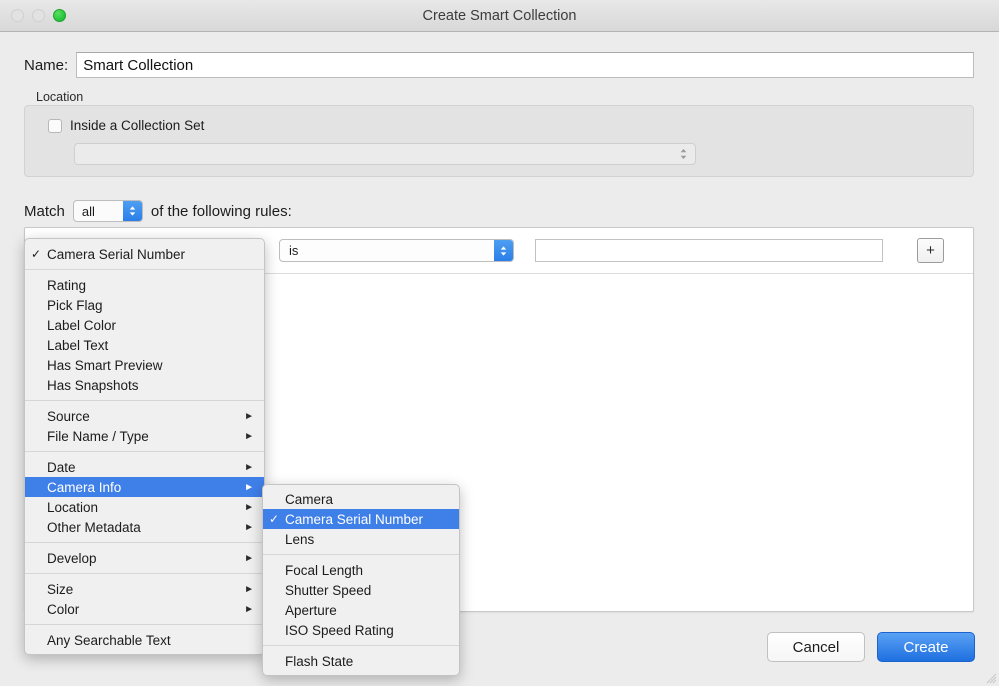  Describe the element at coordinates (94, 527) in the screenshot. I see `criterion-menu-item-label: Other Metadata` at that location.